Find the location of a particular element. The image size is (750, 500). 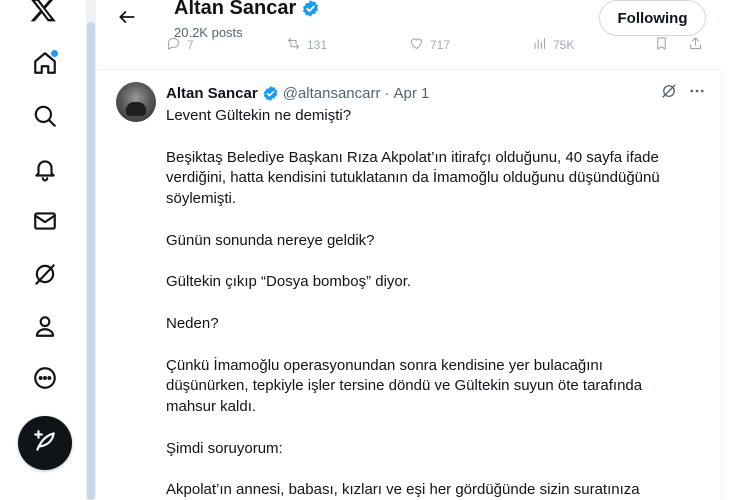

home-notification-dot is located at coordinates (54, 53).